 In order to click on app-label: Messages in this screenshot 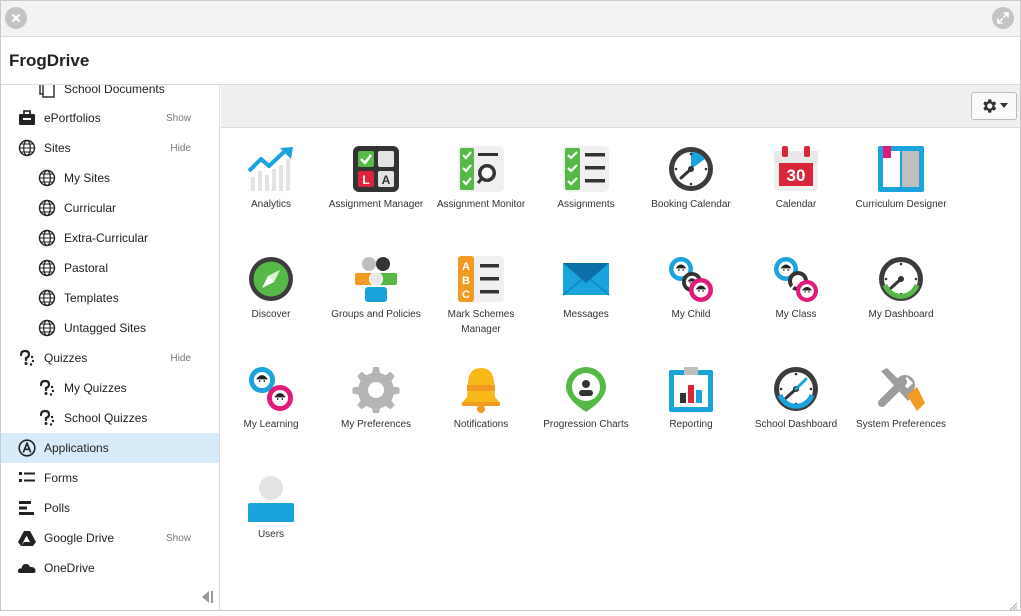, I will do `click(586, 314)`.